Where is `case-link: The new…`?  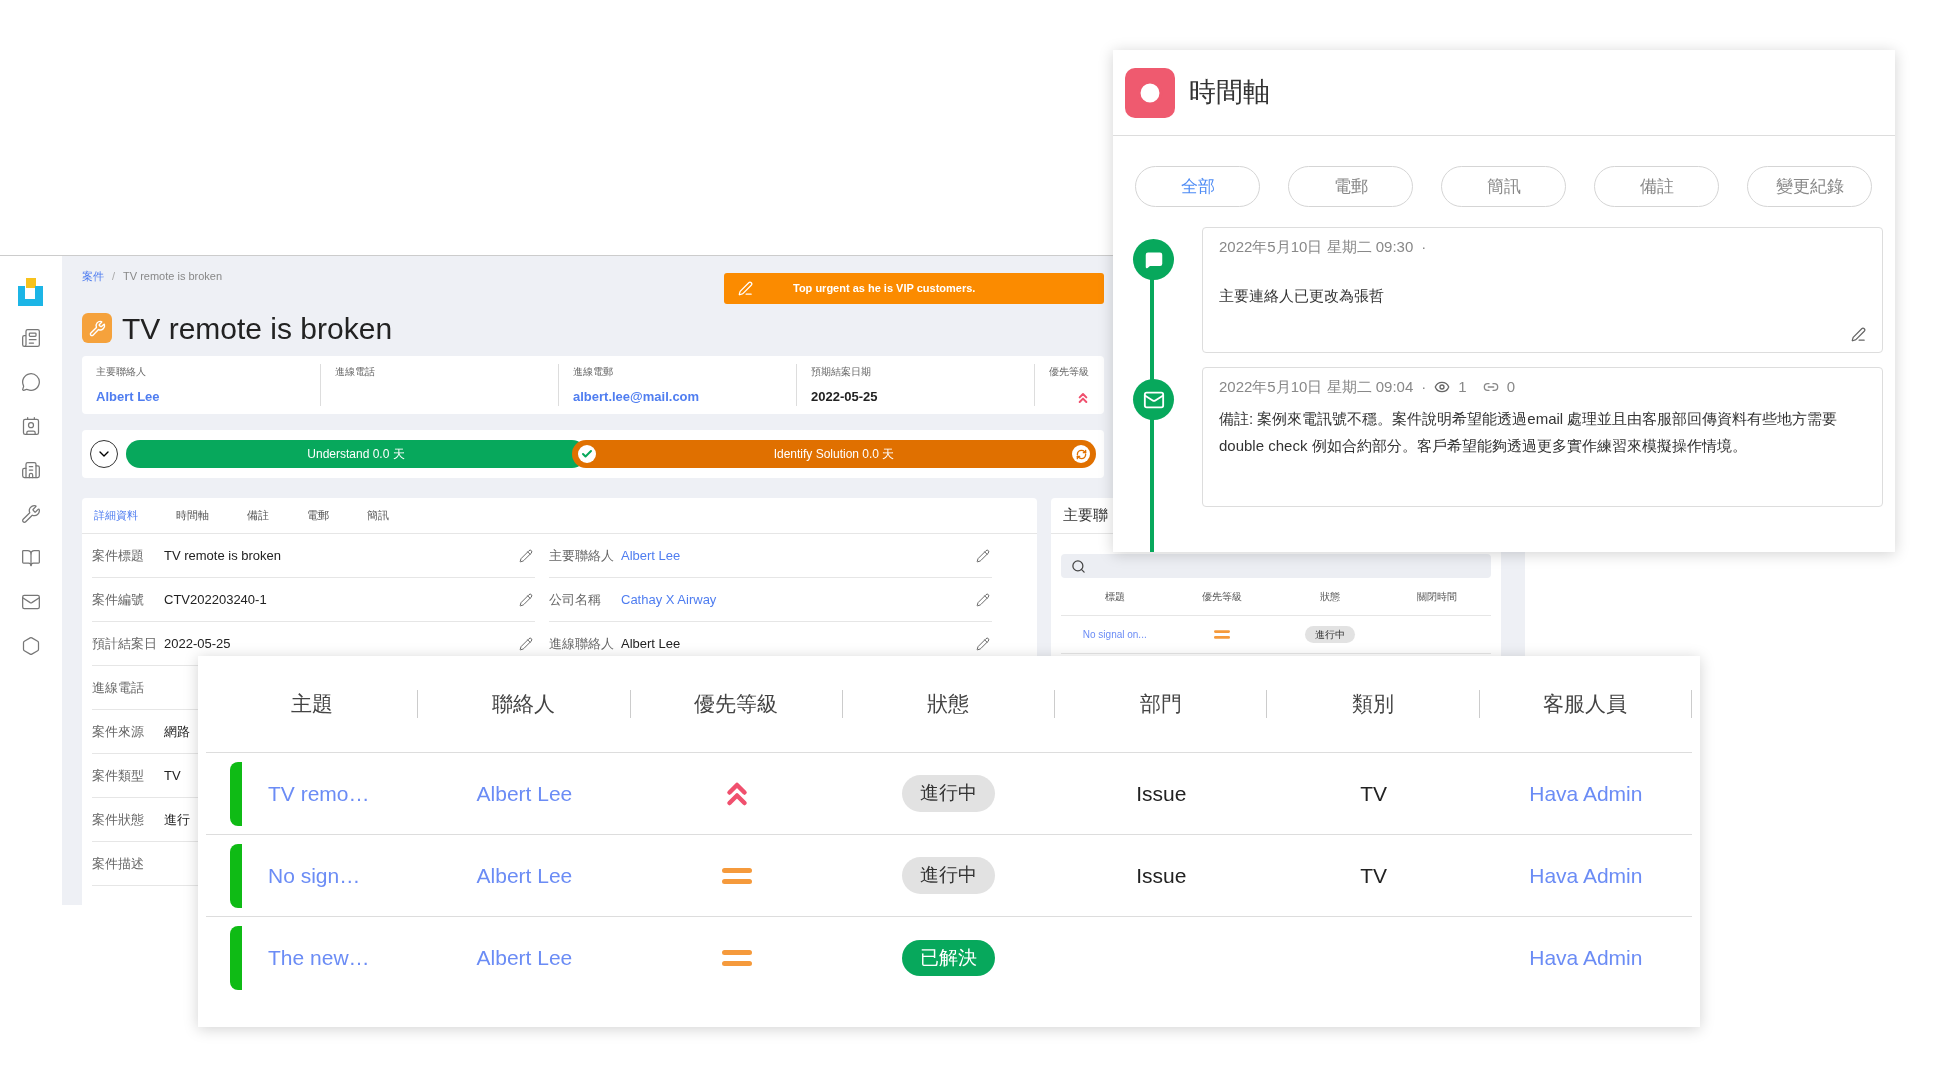 case-link: The new… is located at coordinates (319, 958).